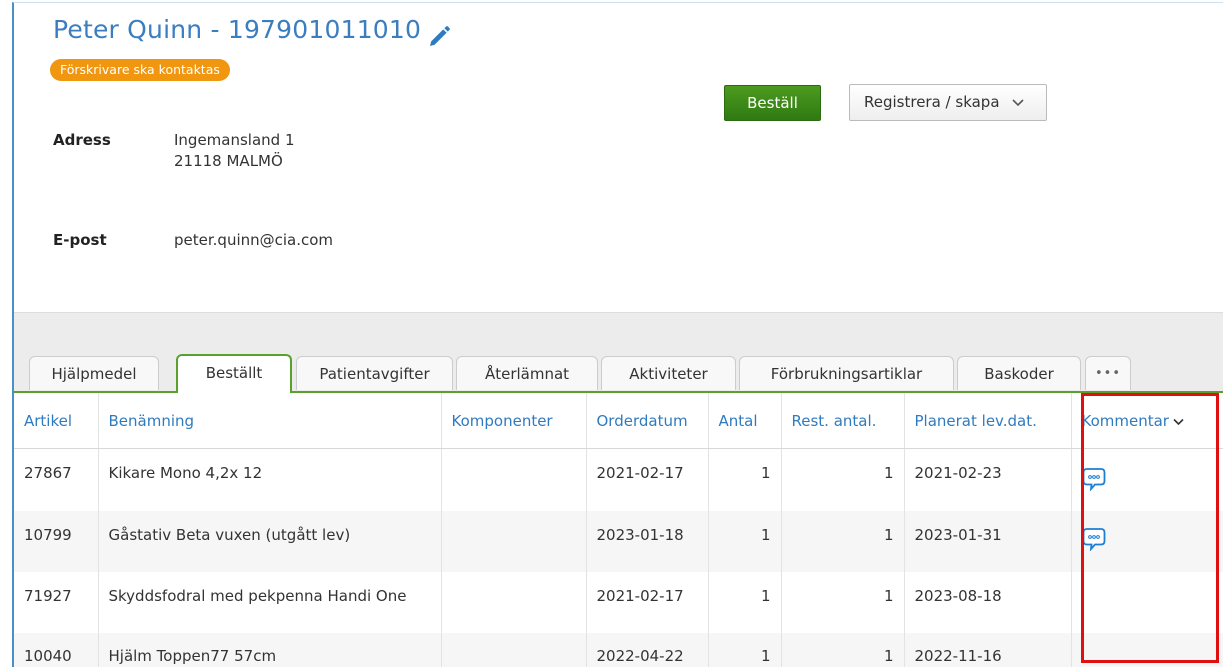 This screenshot has height=668, width=1224. Describe the element at coordinates (439, 37) in the screenshot. I see `pencil-icon` at that location.